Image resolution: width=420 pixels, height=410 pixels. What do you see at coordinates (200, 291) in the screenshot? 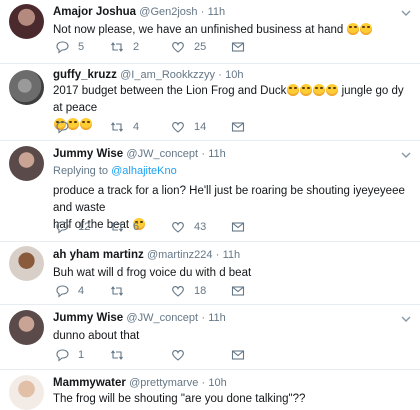
I see `like-count: 18` at bounding box center [200, 291].